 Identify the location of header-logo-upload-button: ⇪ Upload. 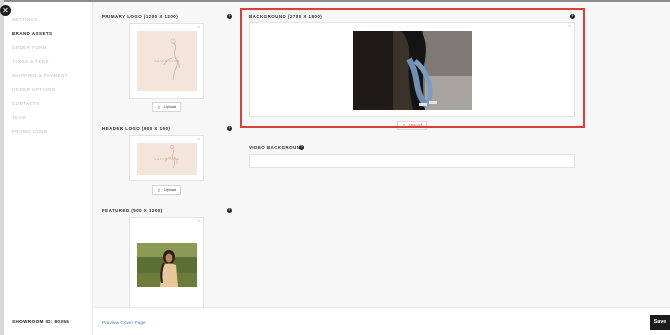
(166, 190).